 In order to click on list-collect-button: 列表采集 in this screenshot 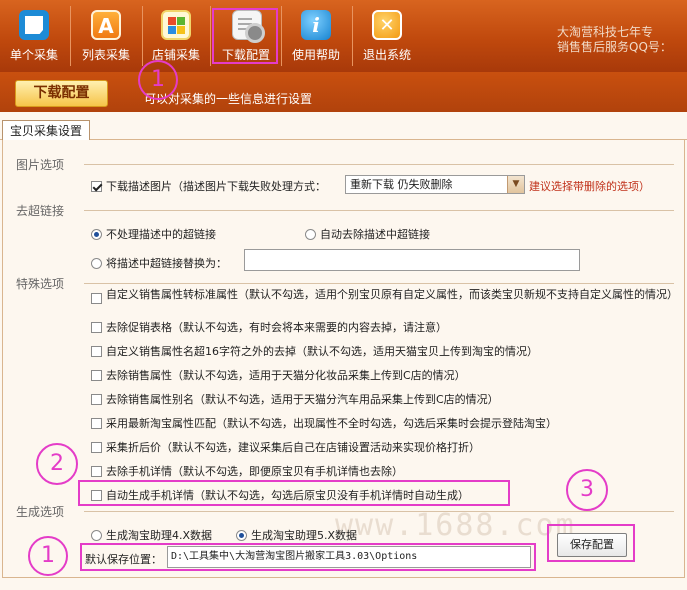, I will do `click(106, 35)`.